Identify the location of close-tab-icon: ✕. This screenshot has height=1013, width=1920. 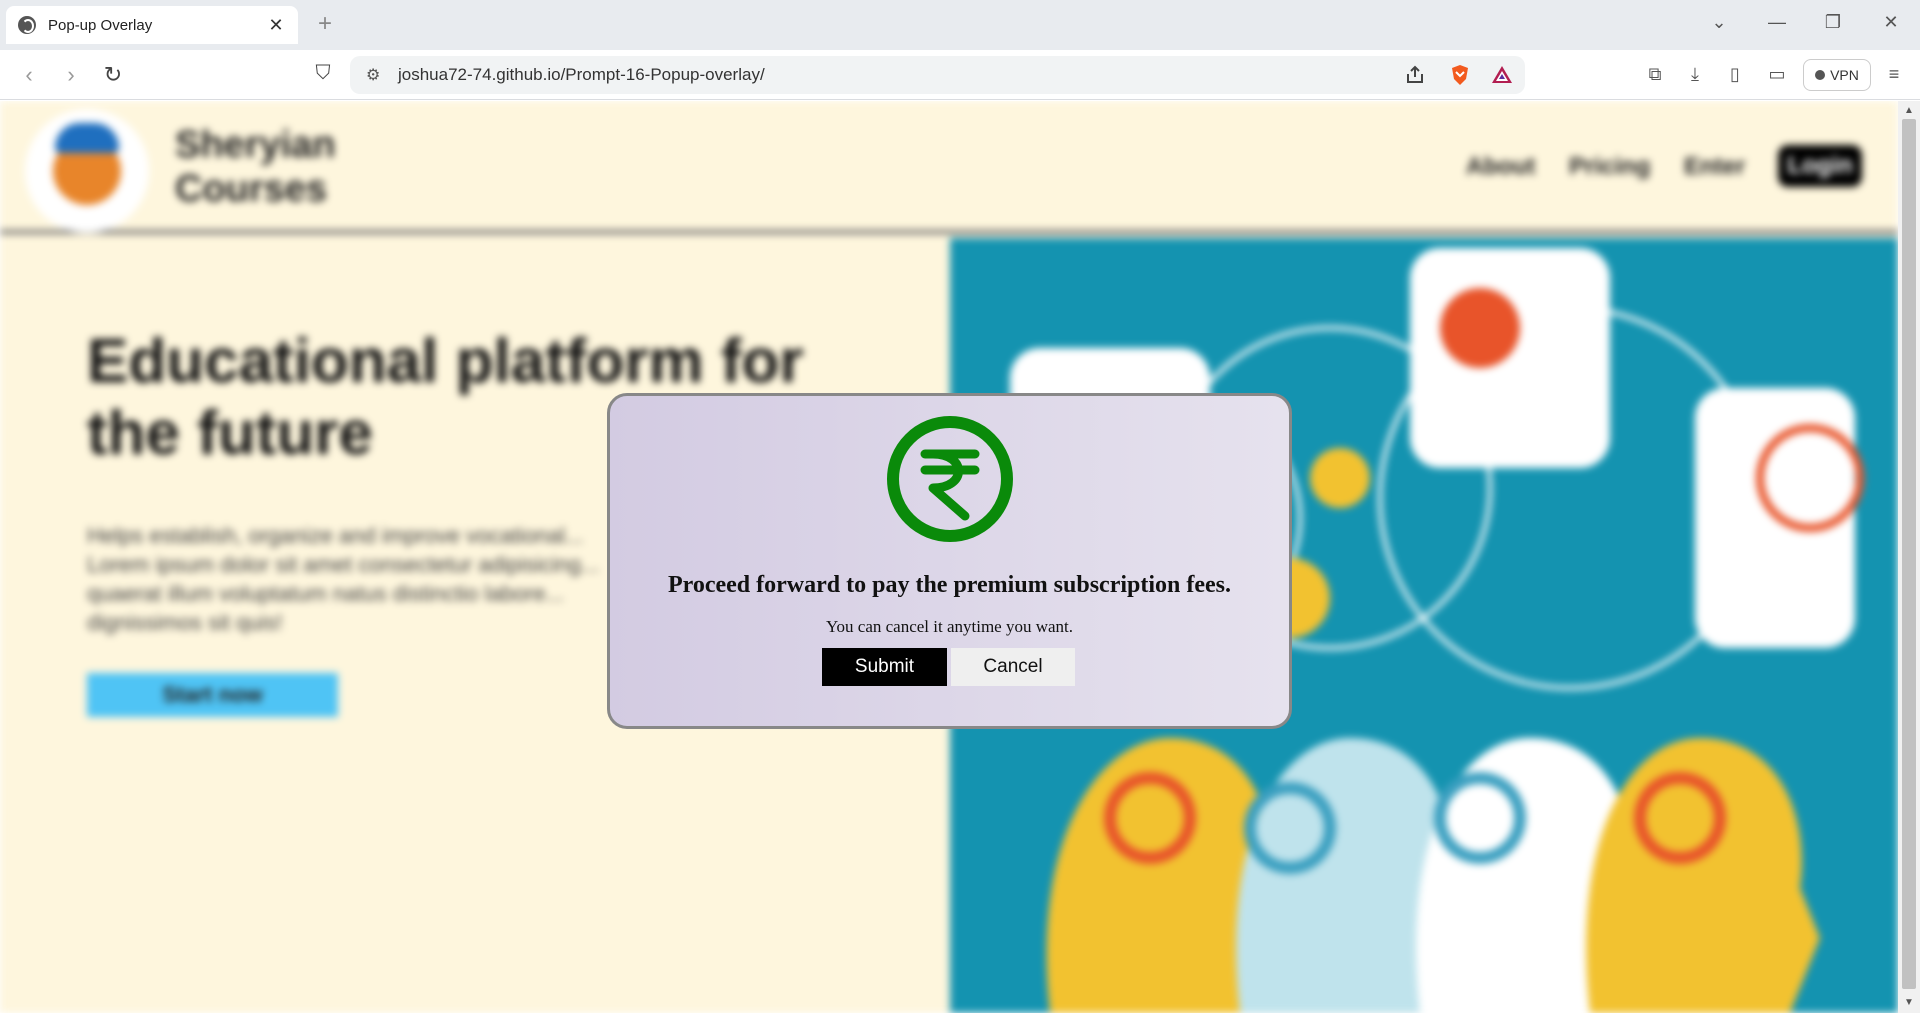
(276, 25).